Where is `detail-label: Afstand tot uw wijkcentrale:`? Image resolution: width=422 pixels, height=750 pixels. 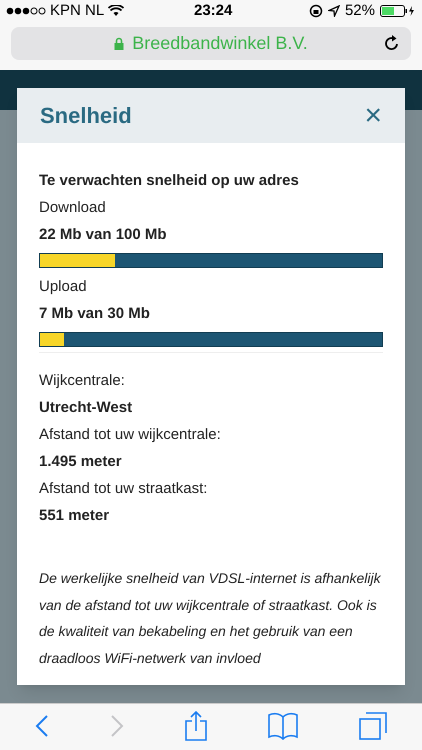
detail-label: Afstand tot uw wijkcentrale: is located at coordinates (130, 435).